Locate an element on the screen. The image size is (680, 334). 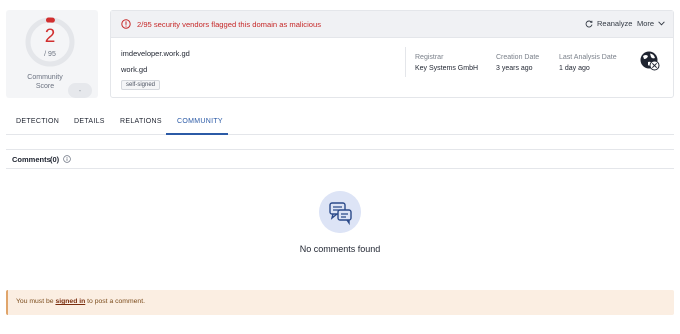
signin-link: signed in is located at coordinates (70, 301).